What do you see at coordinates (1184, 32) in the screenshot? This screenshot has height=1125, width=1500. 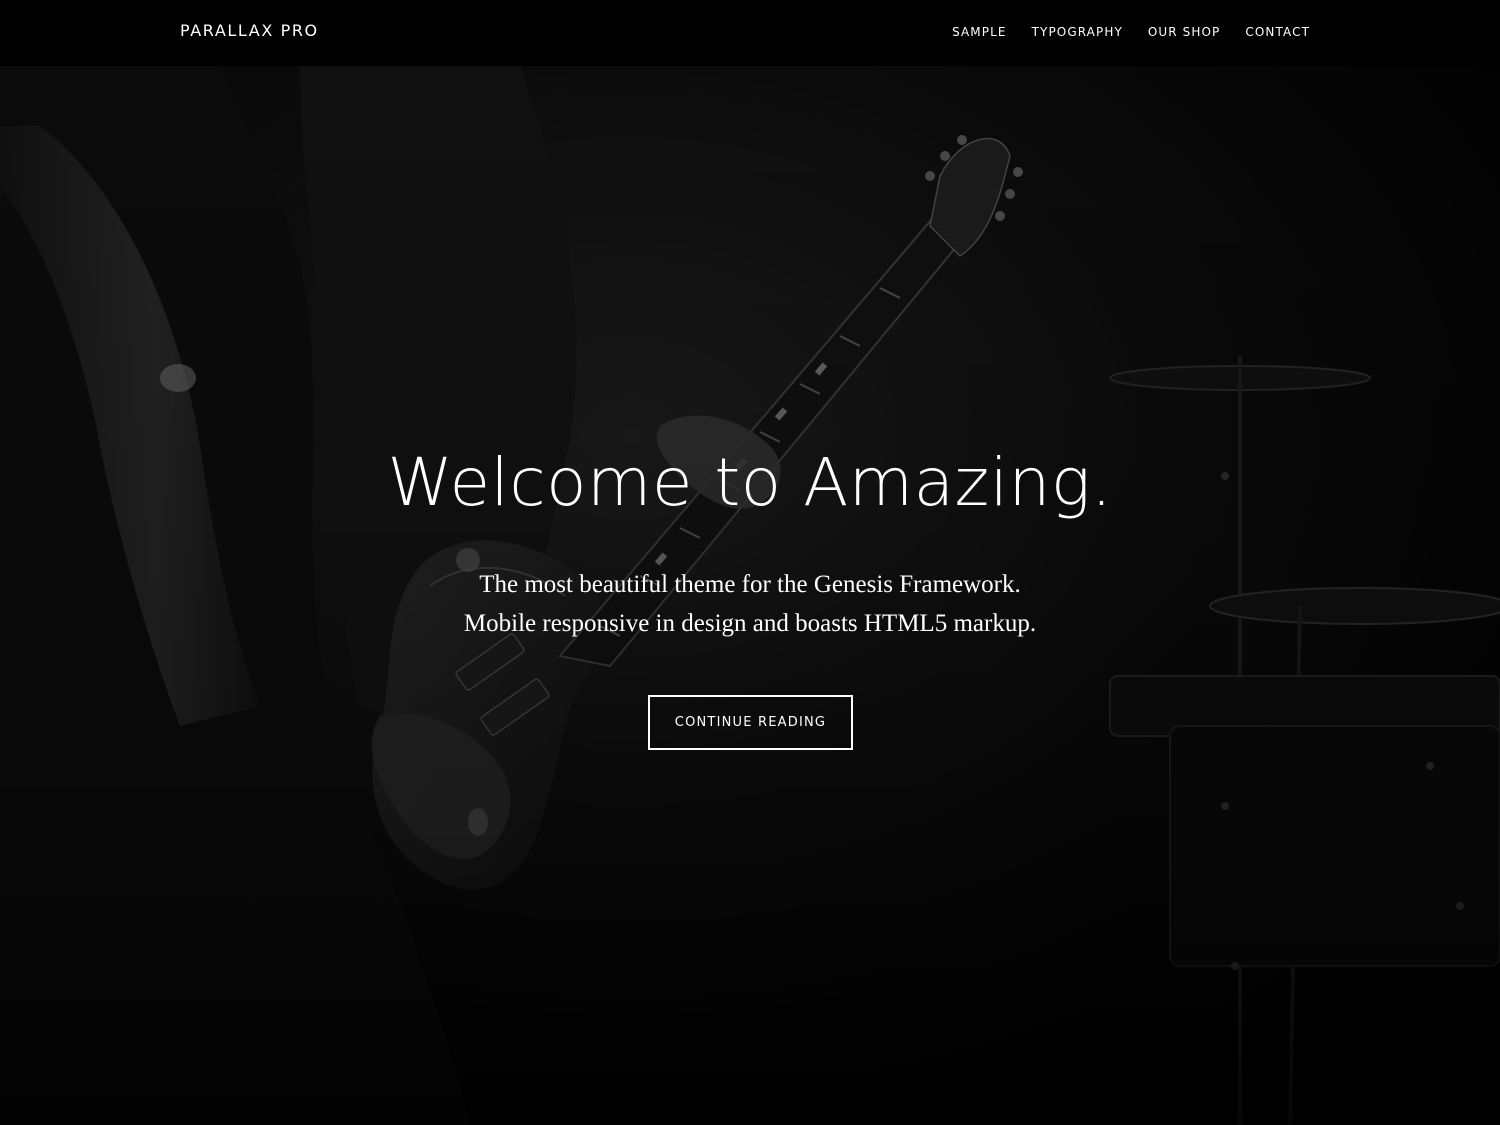 I see `nav-item-our-shop: OUR SHOP` at bounding box center [1184, 32].